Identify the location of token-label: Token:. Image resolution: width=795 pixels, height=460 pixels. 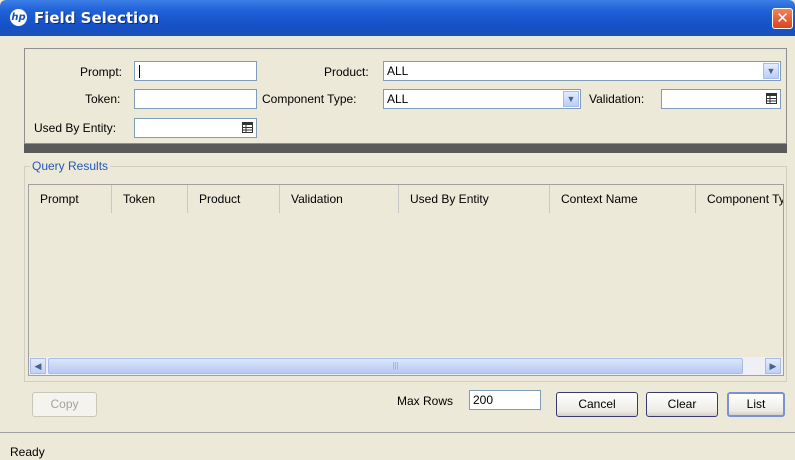
(103, 99).